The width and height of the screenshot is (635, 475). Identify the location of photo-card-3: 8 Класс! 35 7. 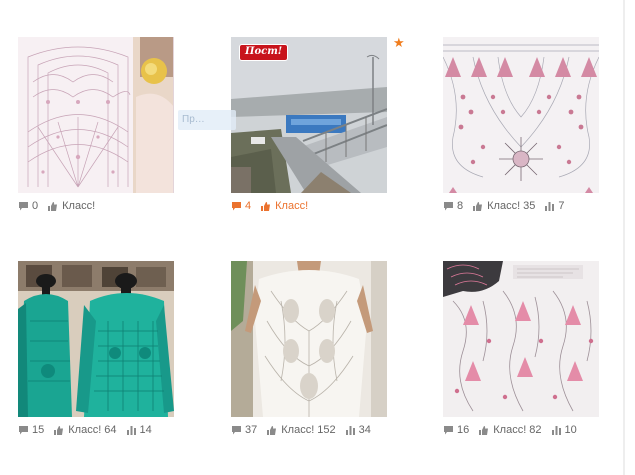
(521, 125).